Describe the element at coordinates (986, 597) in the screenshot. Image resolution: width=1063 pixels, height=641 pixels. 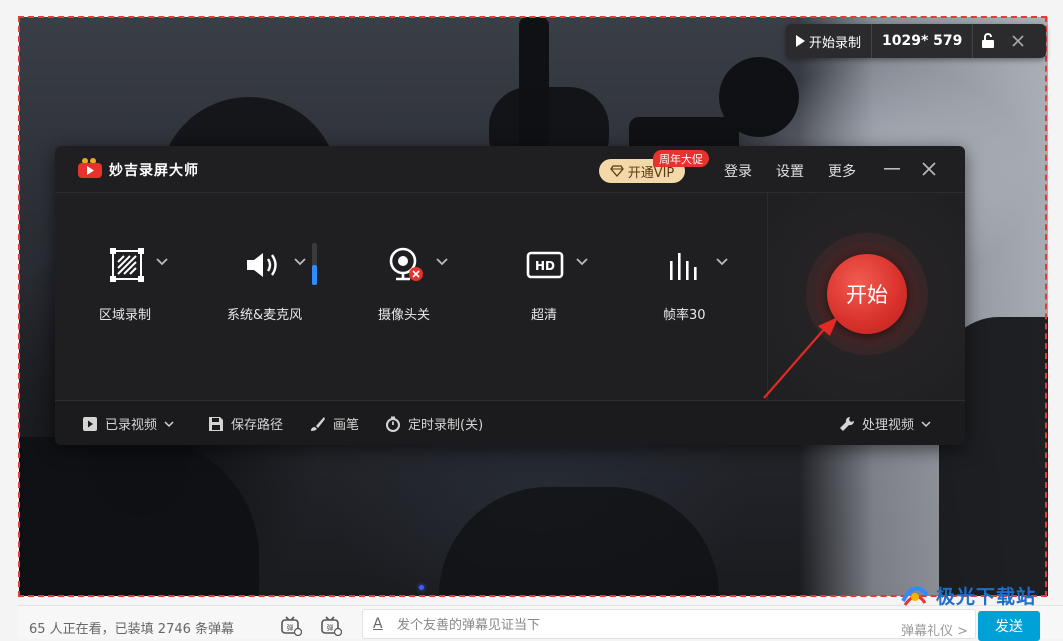
I see `watermark-text: 极光下载站` at that location.